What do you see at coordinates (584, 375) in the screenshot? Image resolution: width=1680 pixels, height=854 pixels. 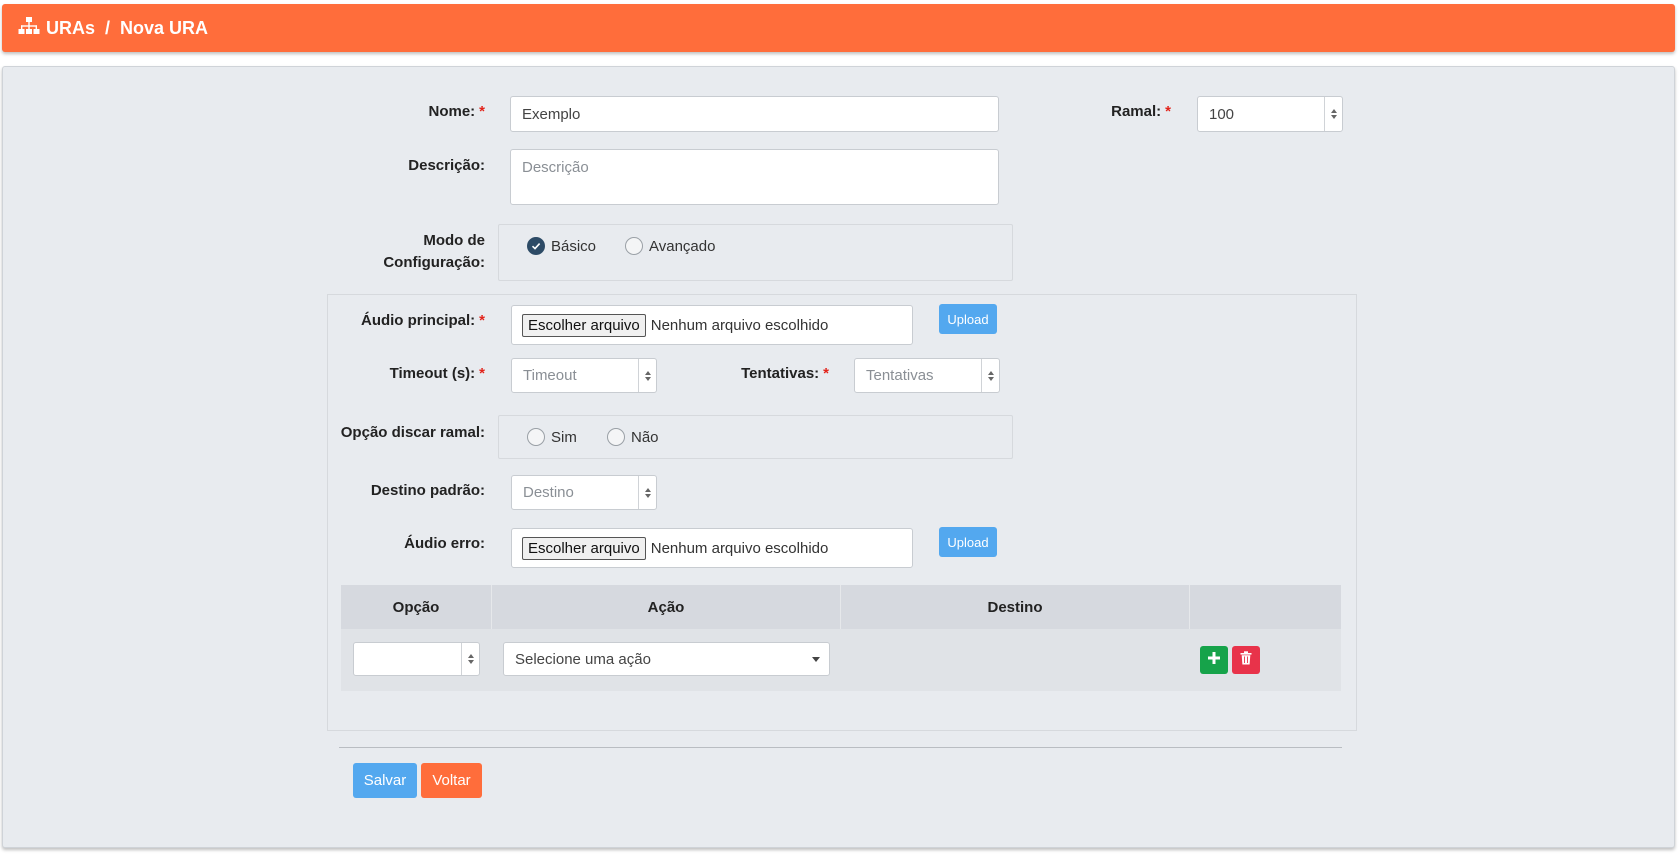 I see `timeout-input: Timeout` at bounding box center [584, 375].